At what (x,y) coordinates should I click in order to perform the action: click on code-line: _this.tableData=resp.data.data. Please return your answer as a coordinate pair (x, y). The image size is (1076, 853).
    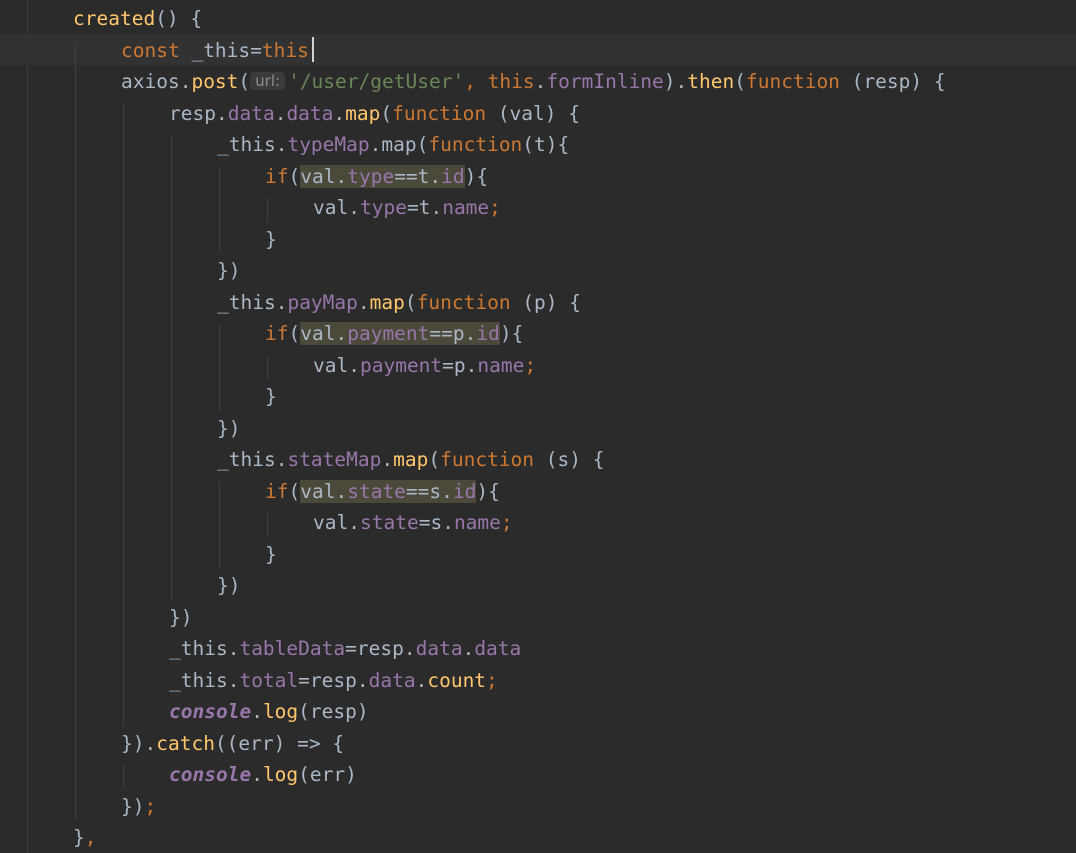
    Looking at the image, I should click on (345, 648).